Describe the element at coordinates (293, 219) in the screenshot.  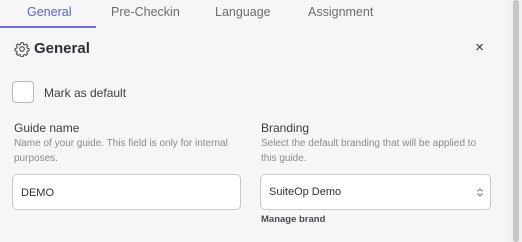
I see `manage-brand-link: Manage brand` at that location.